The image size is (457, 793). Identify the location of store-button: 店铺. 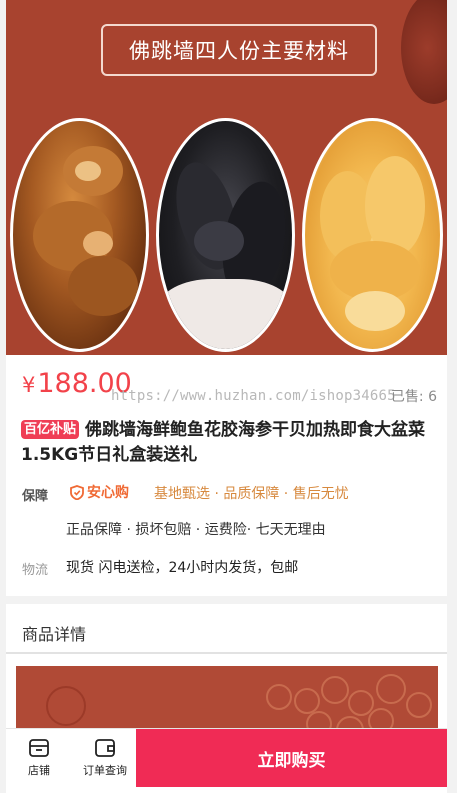
(39, 758).